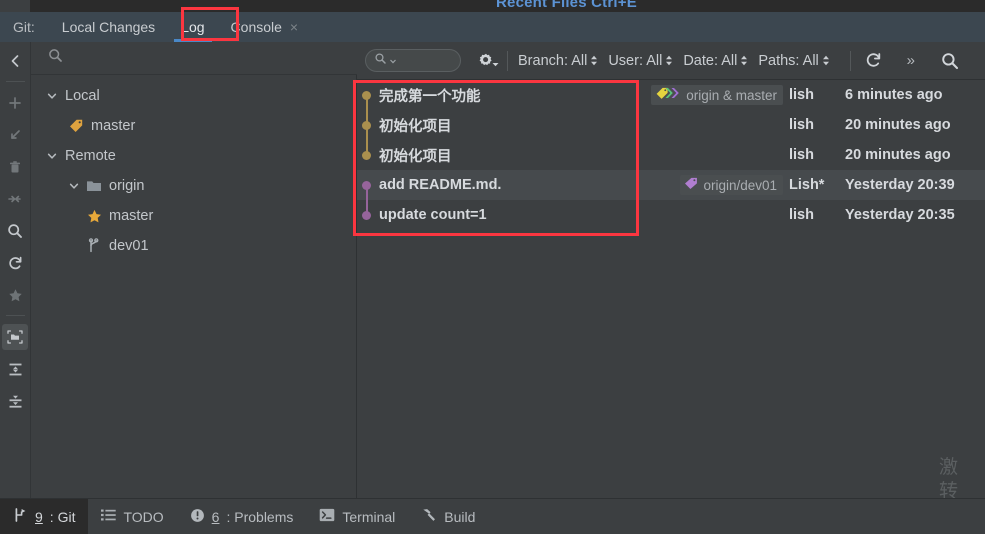 The width and height of the screenshot is (985, 534). Describe the element at coordinates (192, 27) in the screenshot. I see `tab-log: Log` at that location.